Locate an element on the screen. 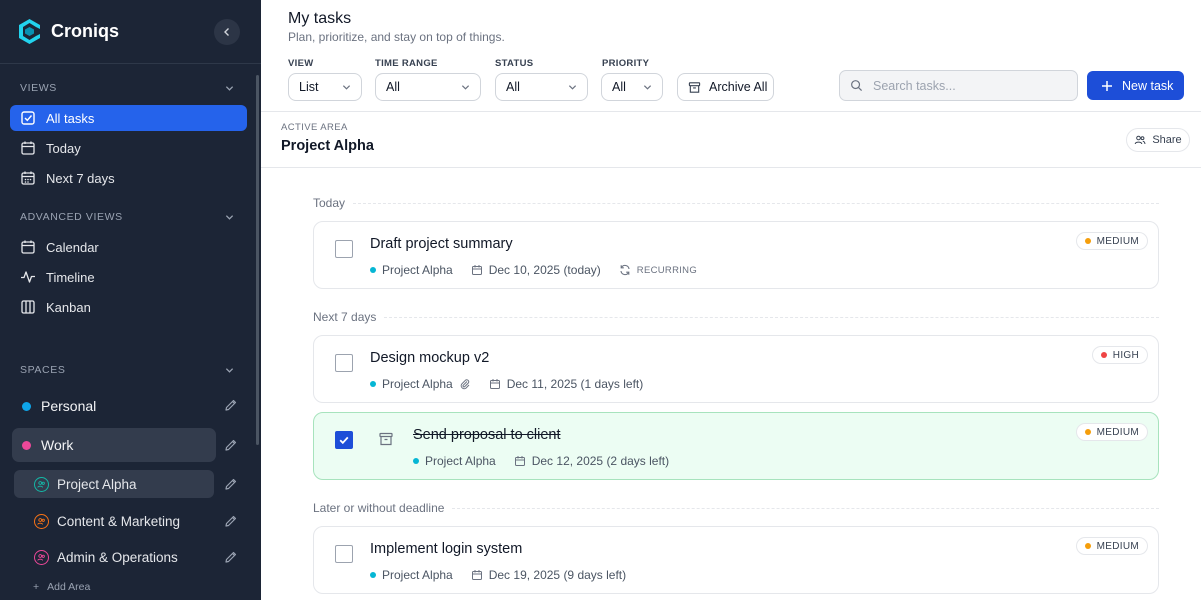 This screenshot has width=1201, height=600. refresh-icon is located at coordinates (625, 270).